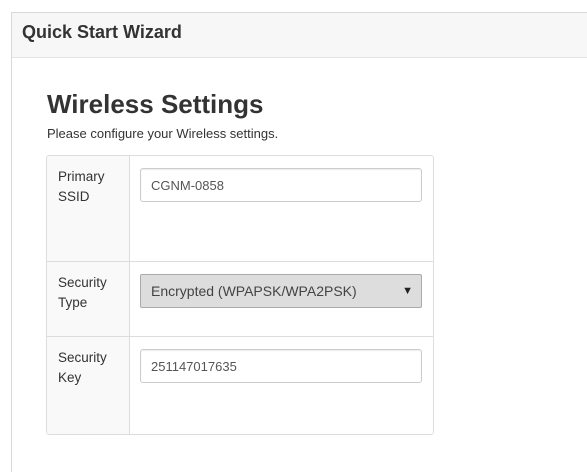  What do you see at coordinates (88, 208) in the screenshot?
I see `primary-ssid-label: Primary SSID` at bounding box center [88, 208].